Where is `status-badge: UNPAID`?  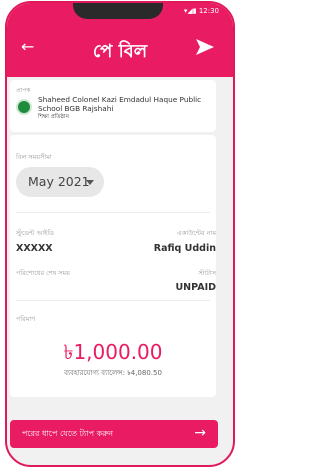
status-badge: UNPAID is located at coordinates (195, 287).